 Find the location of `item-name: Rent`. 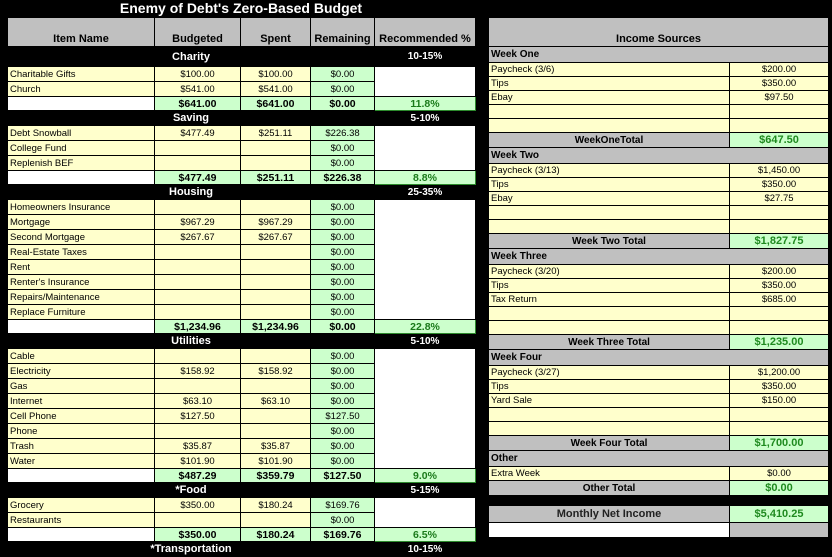

item-name: Rent is located at coordinates (81, 267).